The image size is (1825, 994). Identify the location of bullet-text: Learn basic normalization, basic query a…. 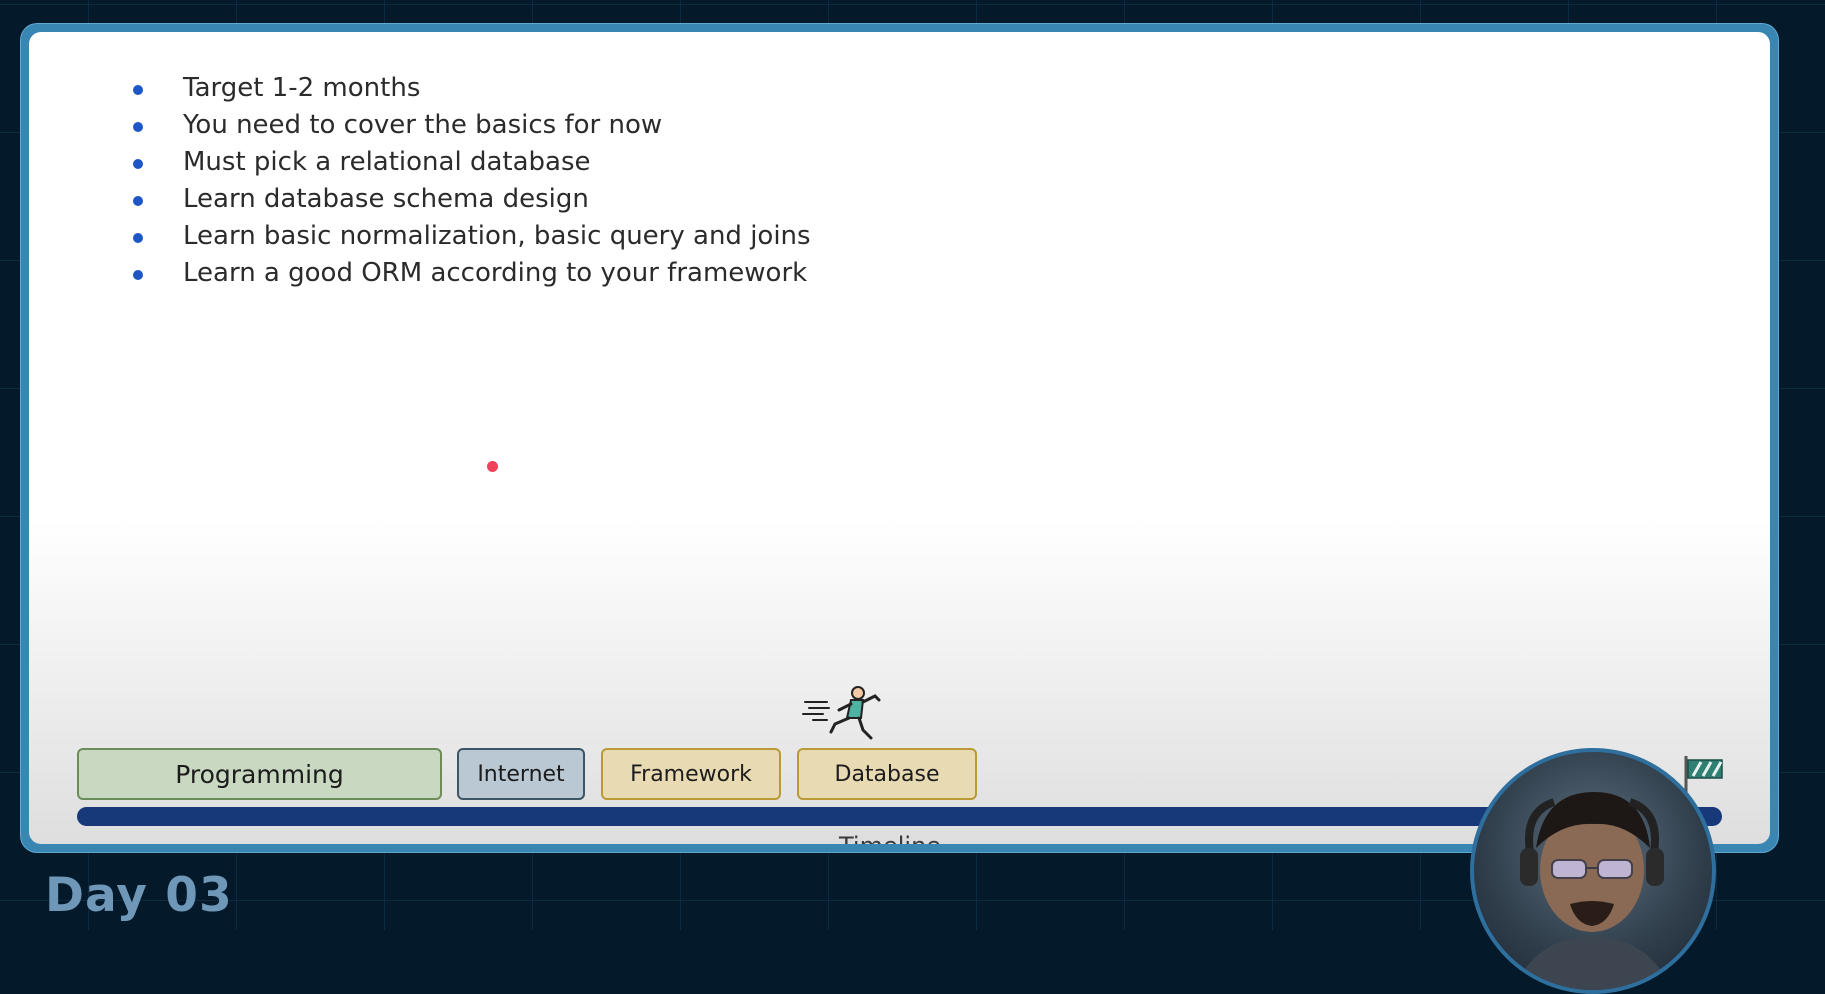
(497, 236).